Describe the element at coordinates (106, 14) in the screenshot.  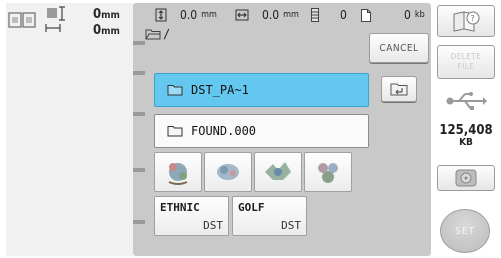
I see `design-width: 0mm` at that location.